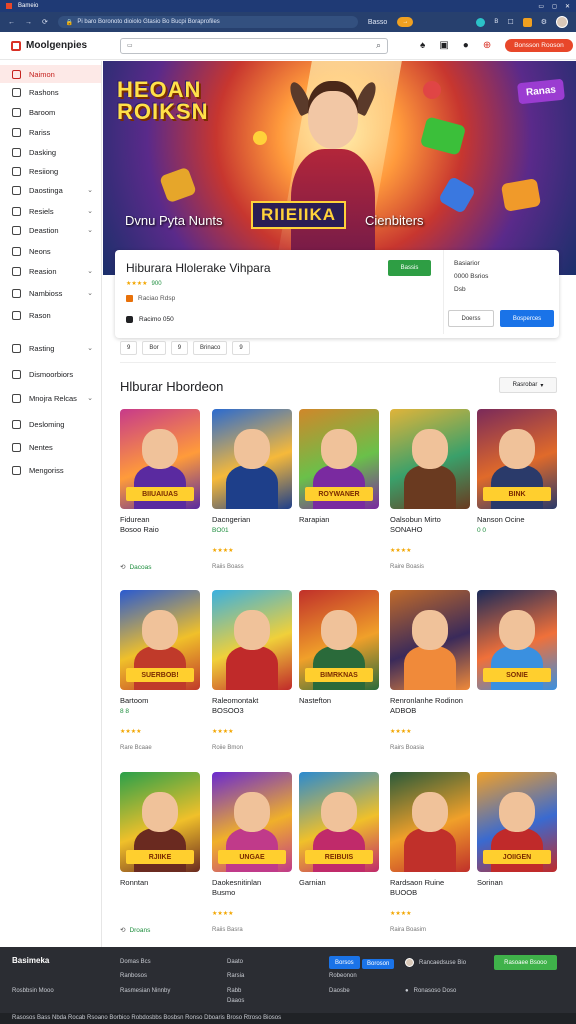 The height and width of the screenshot is (1024, 576). Describe the element at coordinates (409, 268) in the screenshot. I see `install-button: Bassis` at that location.